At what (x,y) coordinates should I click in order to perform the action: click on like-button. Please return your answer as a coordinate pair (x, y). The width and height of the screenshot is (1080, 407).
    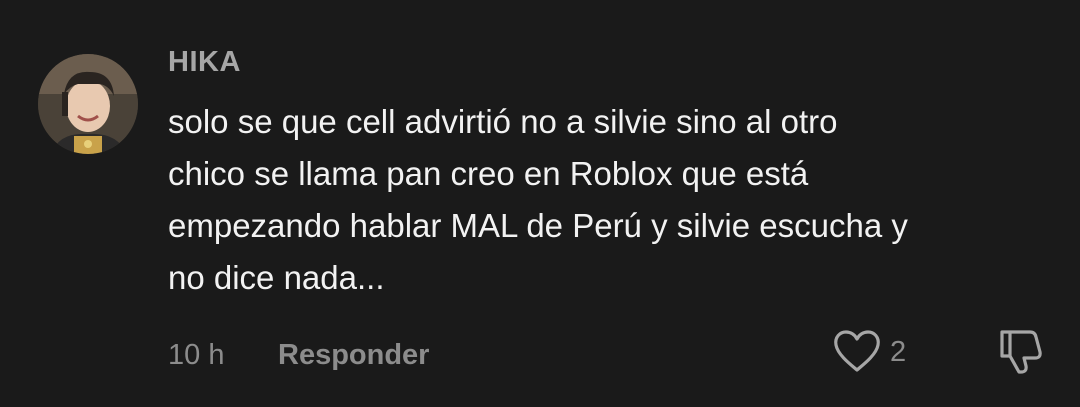
    Looking at the image, I should click on (857, 351).